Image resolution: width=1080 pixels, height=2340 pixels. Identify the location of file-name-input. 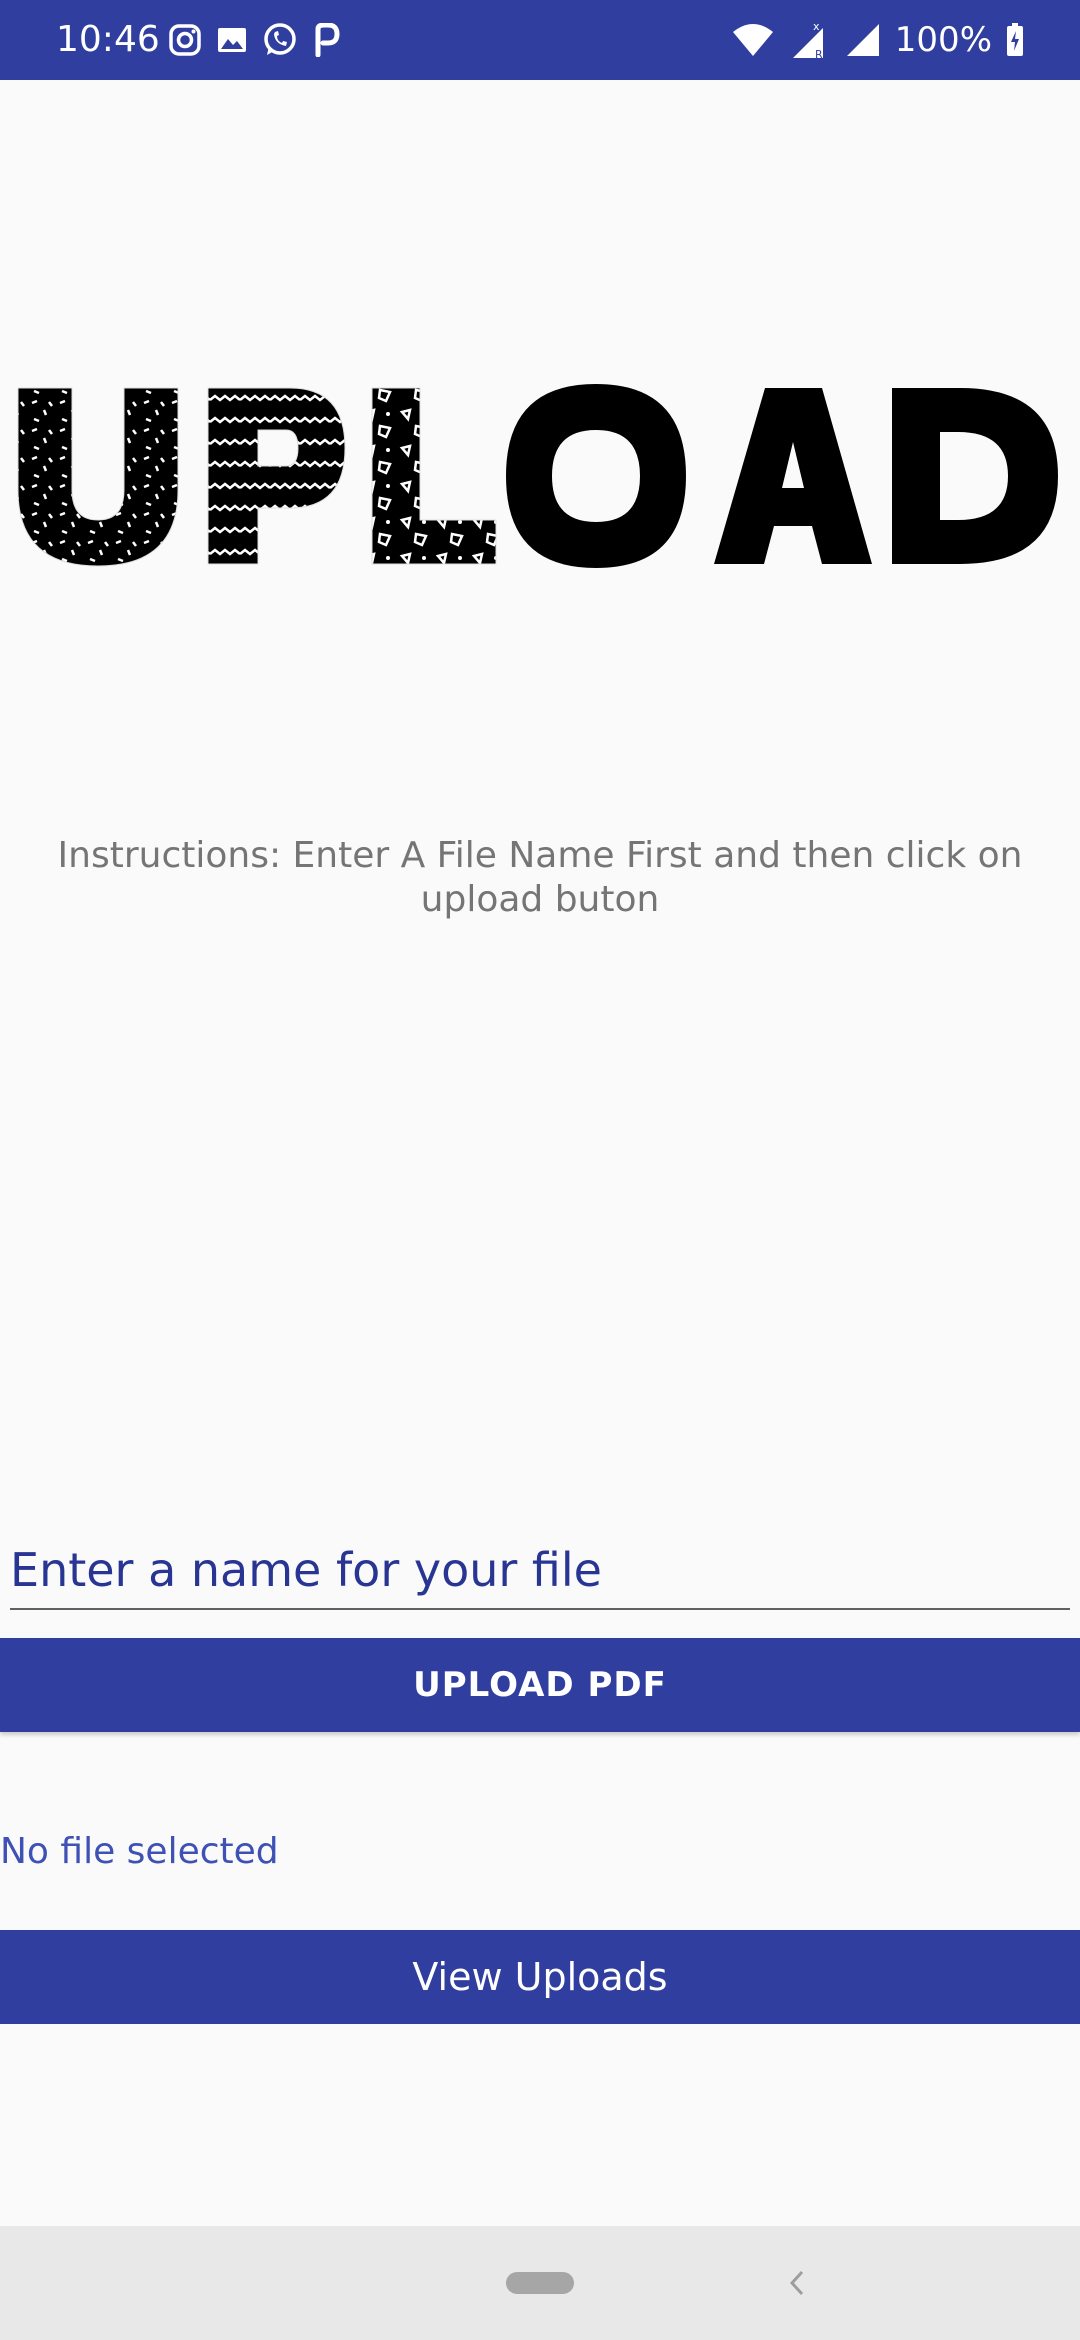
(540, 1571).